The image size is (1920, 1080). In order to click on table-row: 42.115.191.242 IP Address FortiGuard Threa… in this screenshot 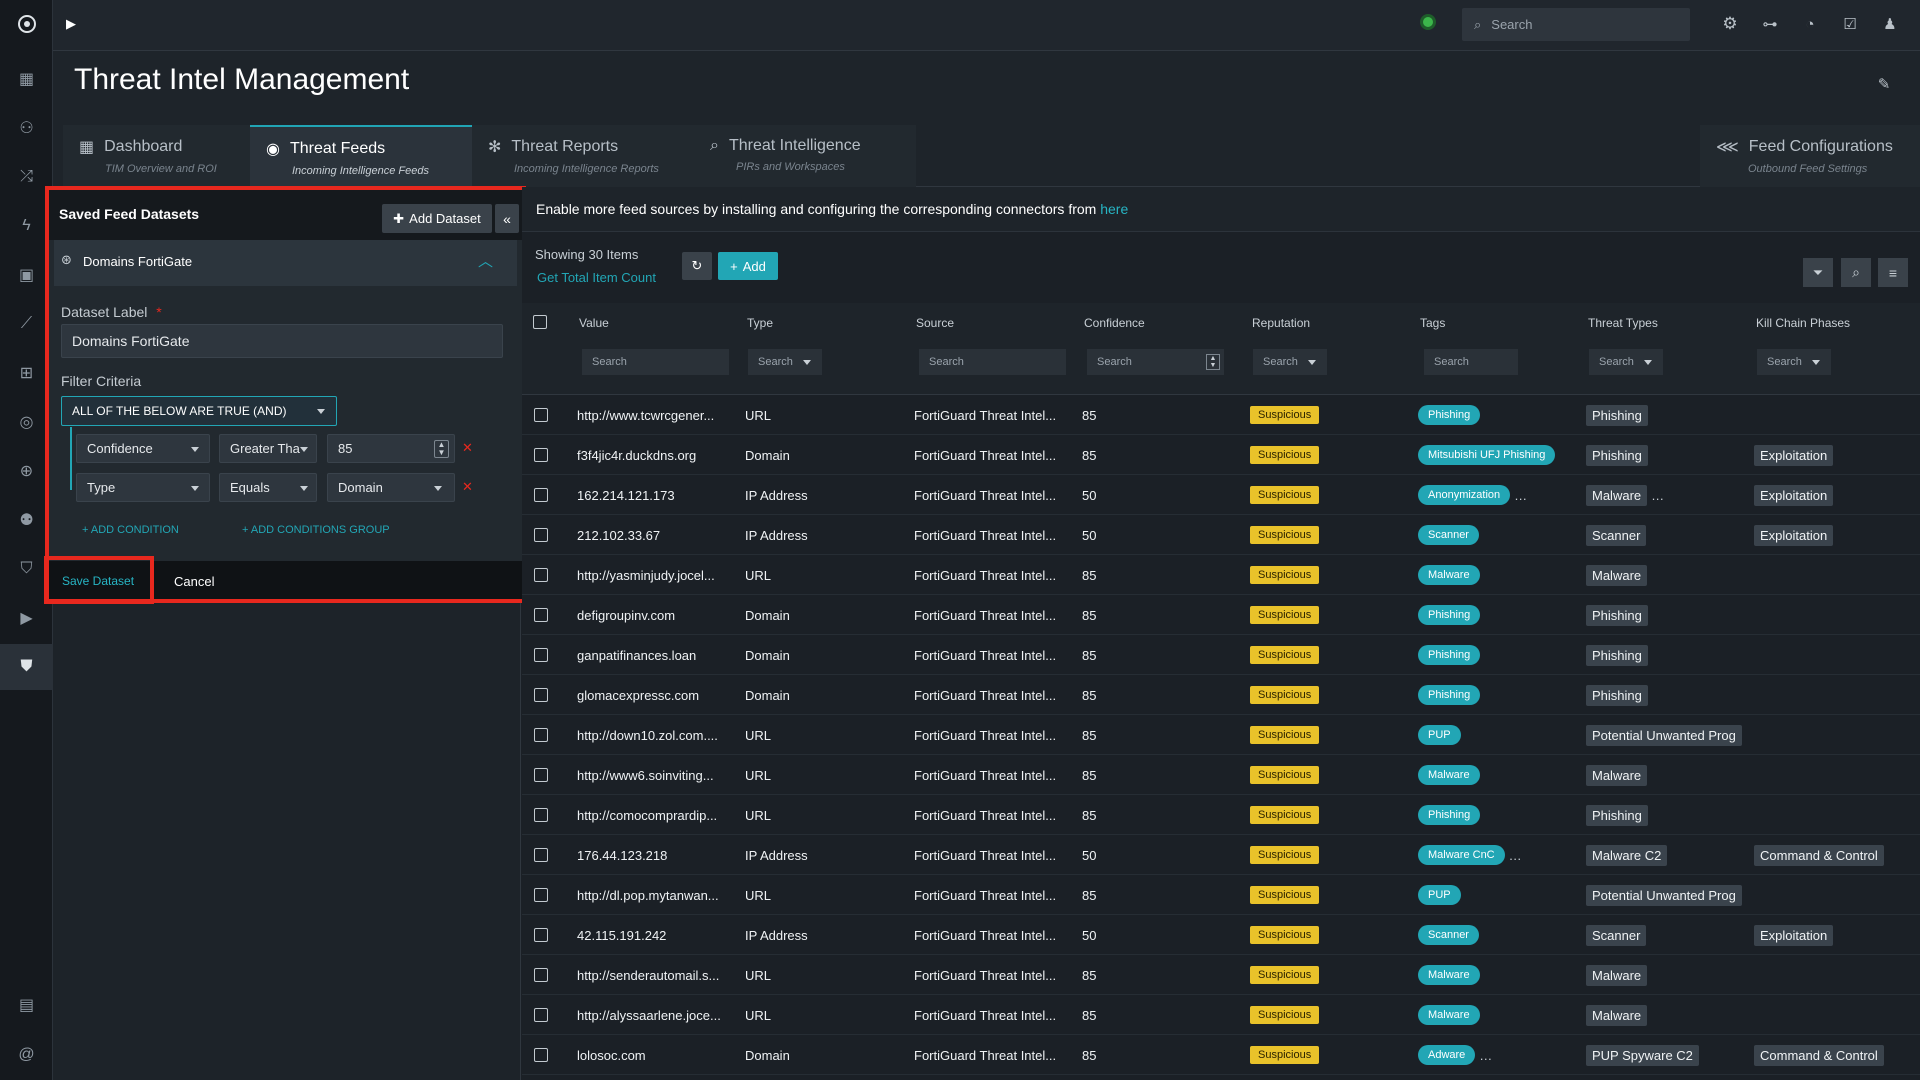, I will do `click(1221, 935)`.